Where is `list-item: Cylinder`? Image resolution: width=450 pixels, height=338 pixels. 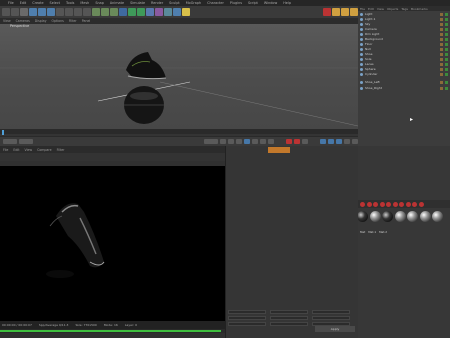
list-item: Cylinder is located at coordinates (404, 74).